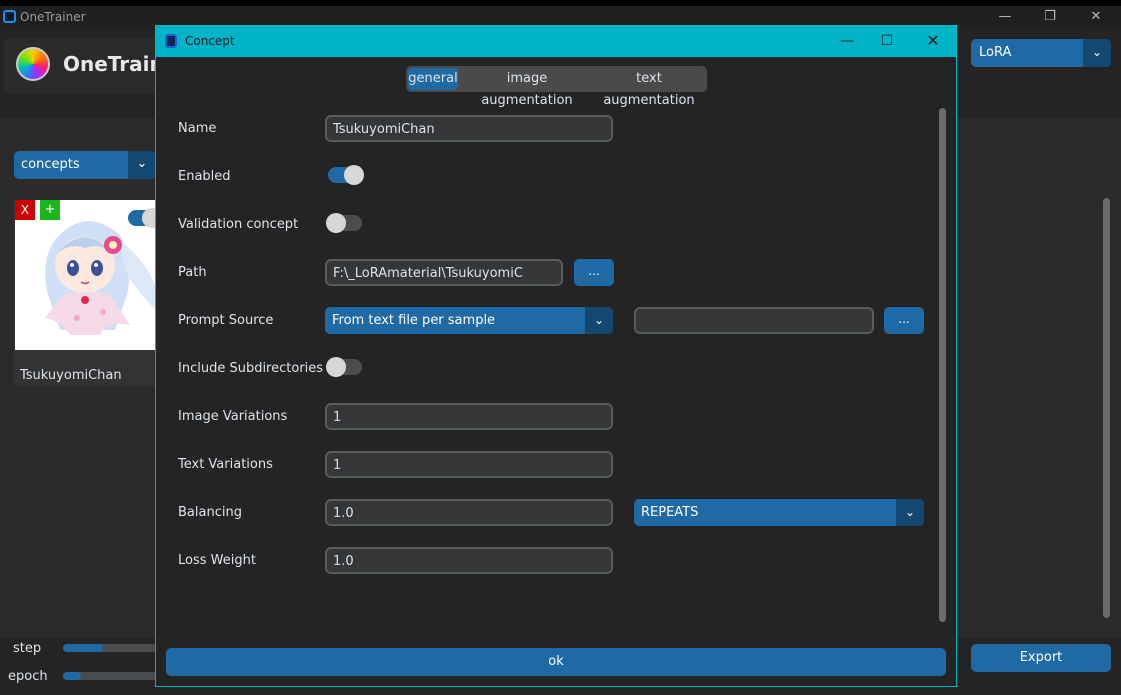 The image size is (1121, 695). I want to click on validation-concept-switch, so click(344, 223).